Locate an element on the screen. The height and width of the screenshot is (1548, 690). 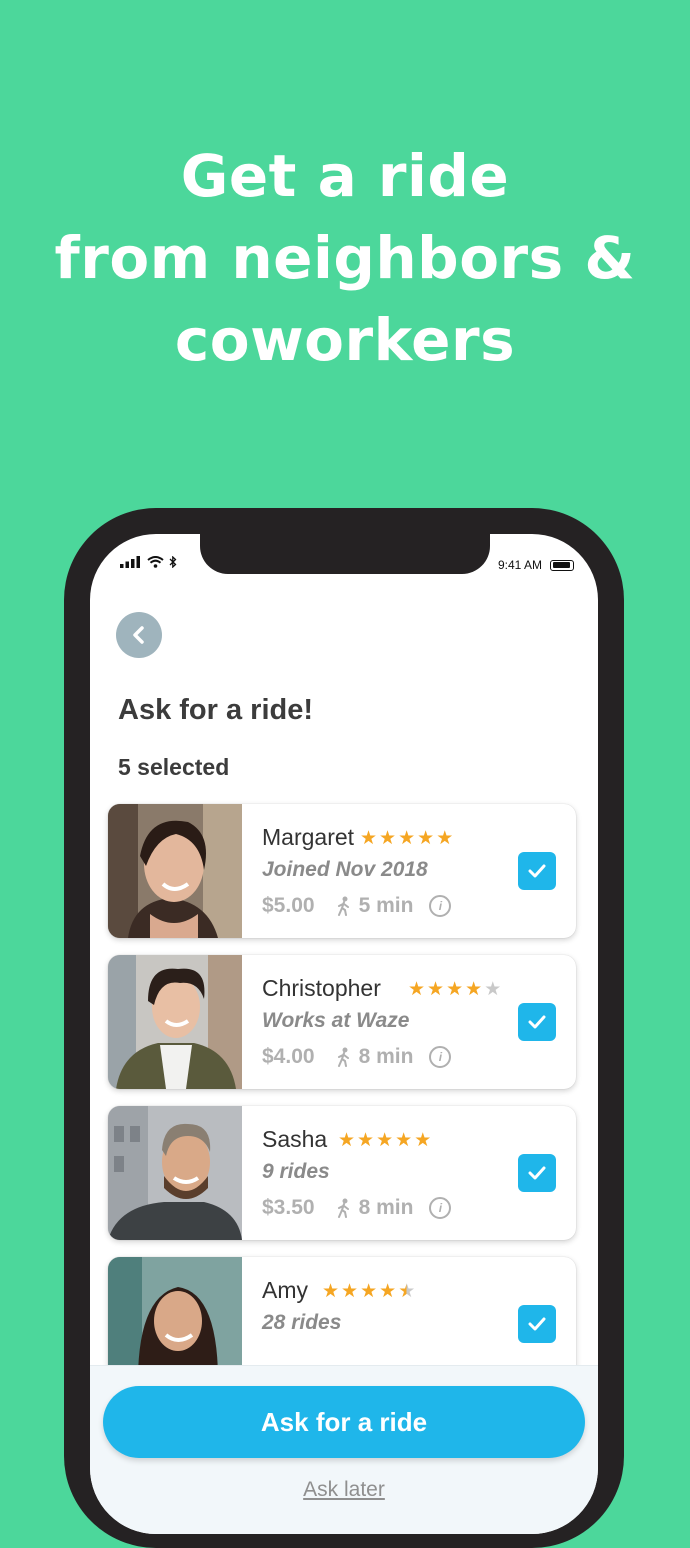
bluetooth-icon is located at coordinates (173, 562).